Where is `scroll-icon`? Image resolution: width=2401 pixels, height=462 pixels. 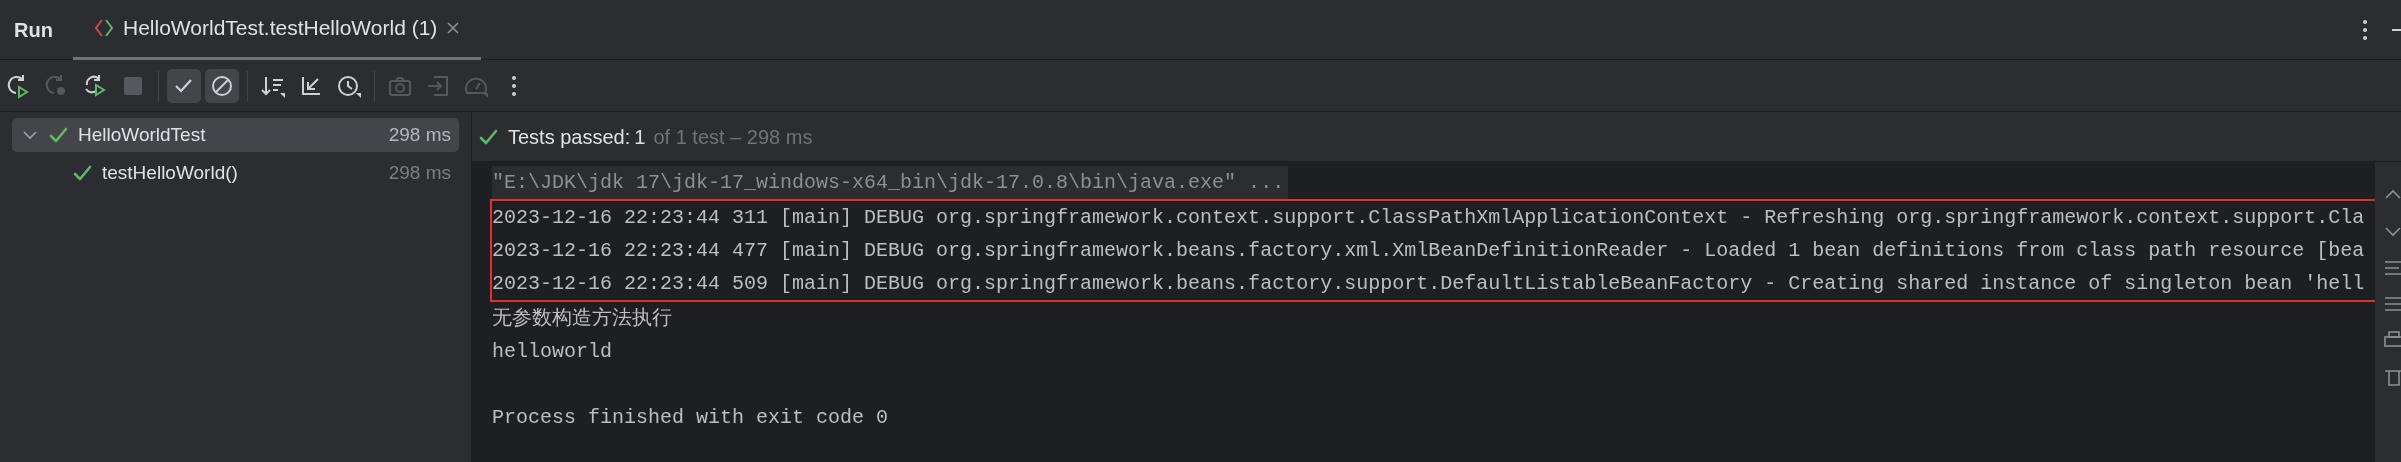
scroll-icon is located at coordinates (2392, 304).